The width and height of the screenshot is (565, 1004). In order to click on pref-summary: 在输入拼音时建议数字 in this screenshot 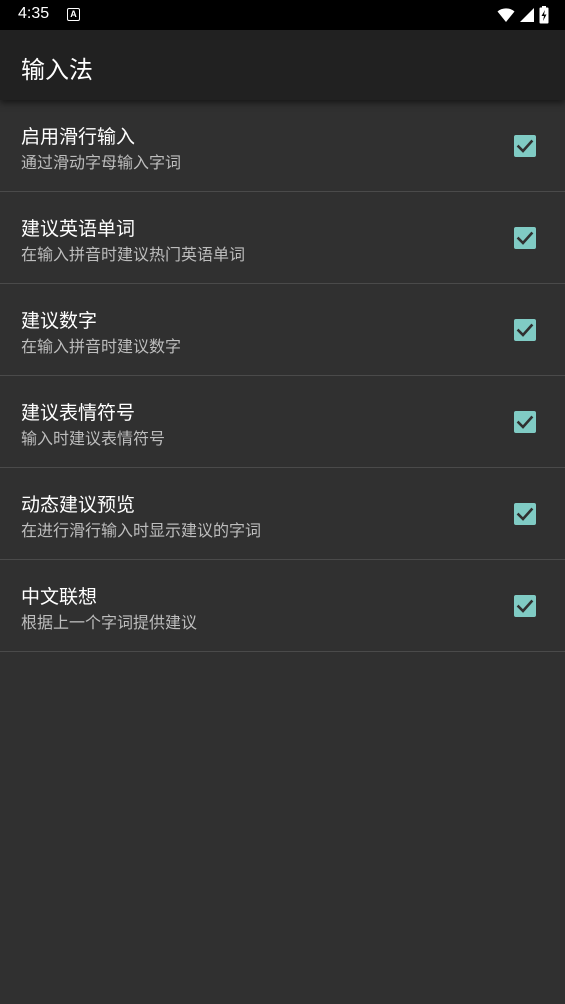, I will do `click(101, 346)`.